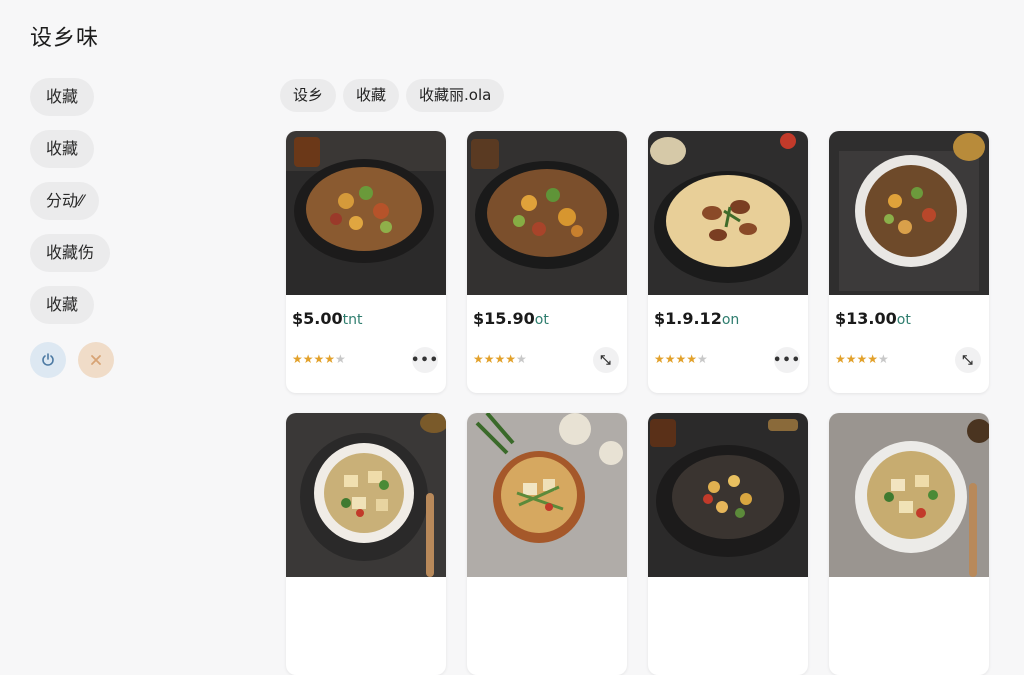 The image size is (1024, 675). I want to click on sidebar-item-4: 收藏伤, so click(70, 253).